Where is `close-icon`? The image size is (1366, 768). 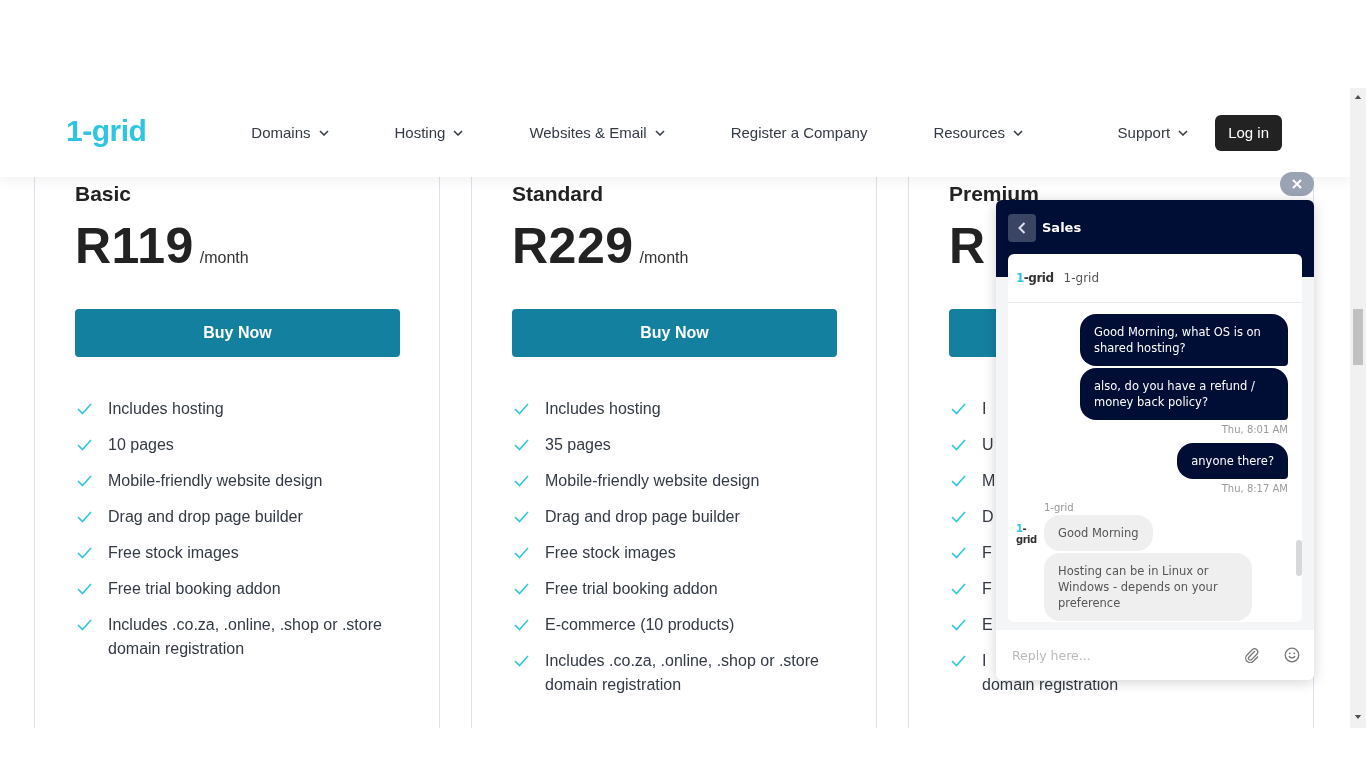 close-icon is located at coordinates (1297, 184).